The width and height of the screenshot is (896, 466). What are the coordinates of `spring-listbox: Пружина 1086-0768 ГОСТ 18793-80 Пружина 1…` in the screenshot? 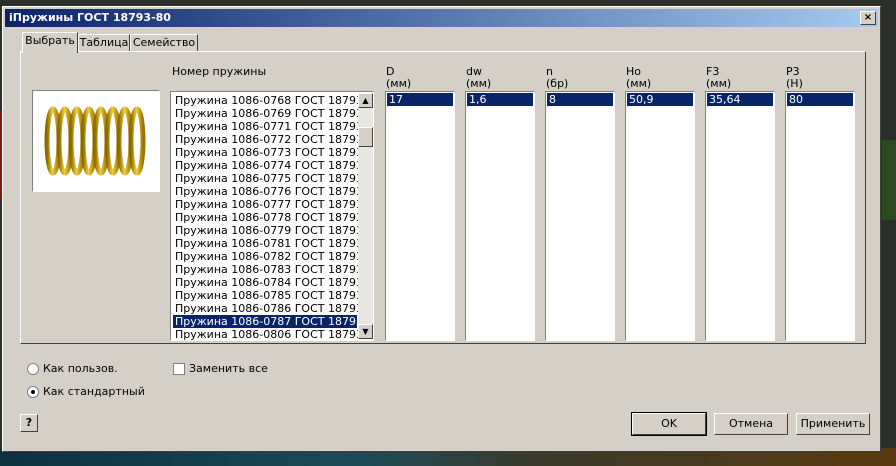 It's located at (272, 216).